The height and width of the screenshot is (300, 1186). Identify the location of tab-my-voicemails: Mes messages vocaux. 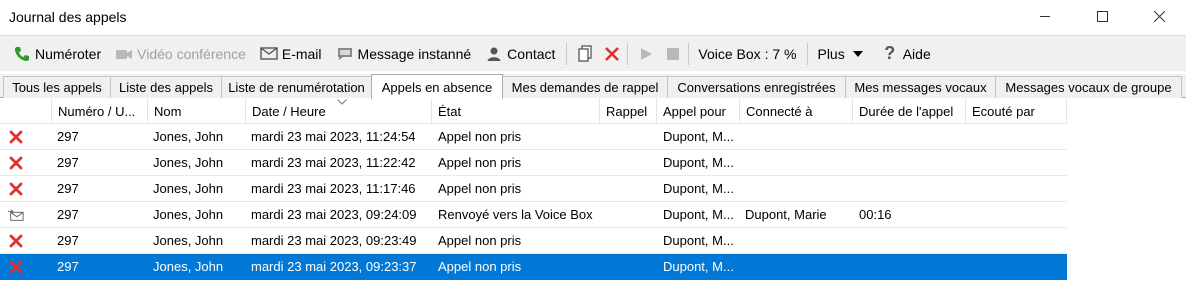
(920, 87).